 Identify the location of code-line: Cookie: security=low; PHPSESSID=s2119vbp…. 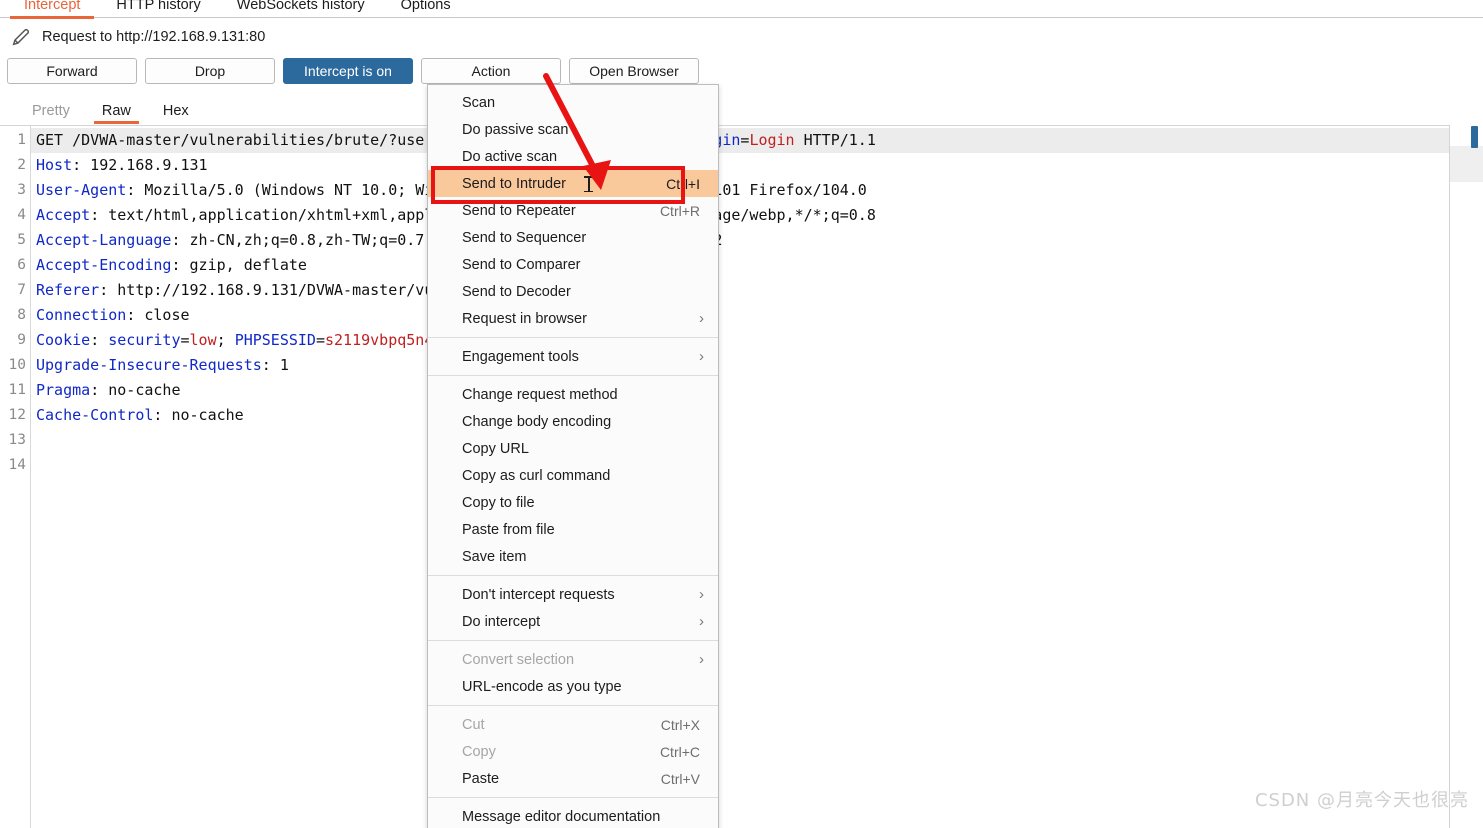
(740, 340).